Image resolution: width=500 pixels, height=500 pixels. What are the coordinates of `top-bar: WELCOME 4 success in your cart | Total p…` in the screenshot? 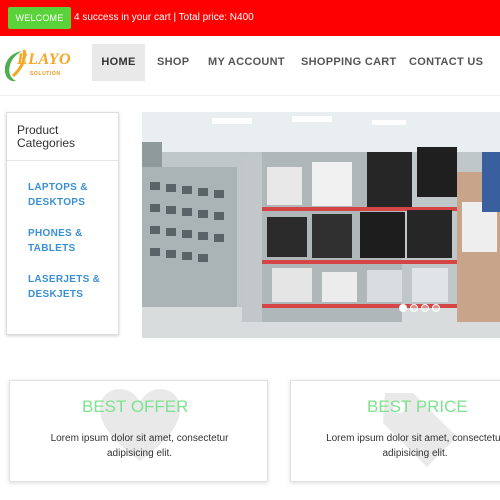 It's located at (250, 18).